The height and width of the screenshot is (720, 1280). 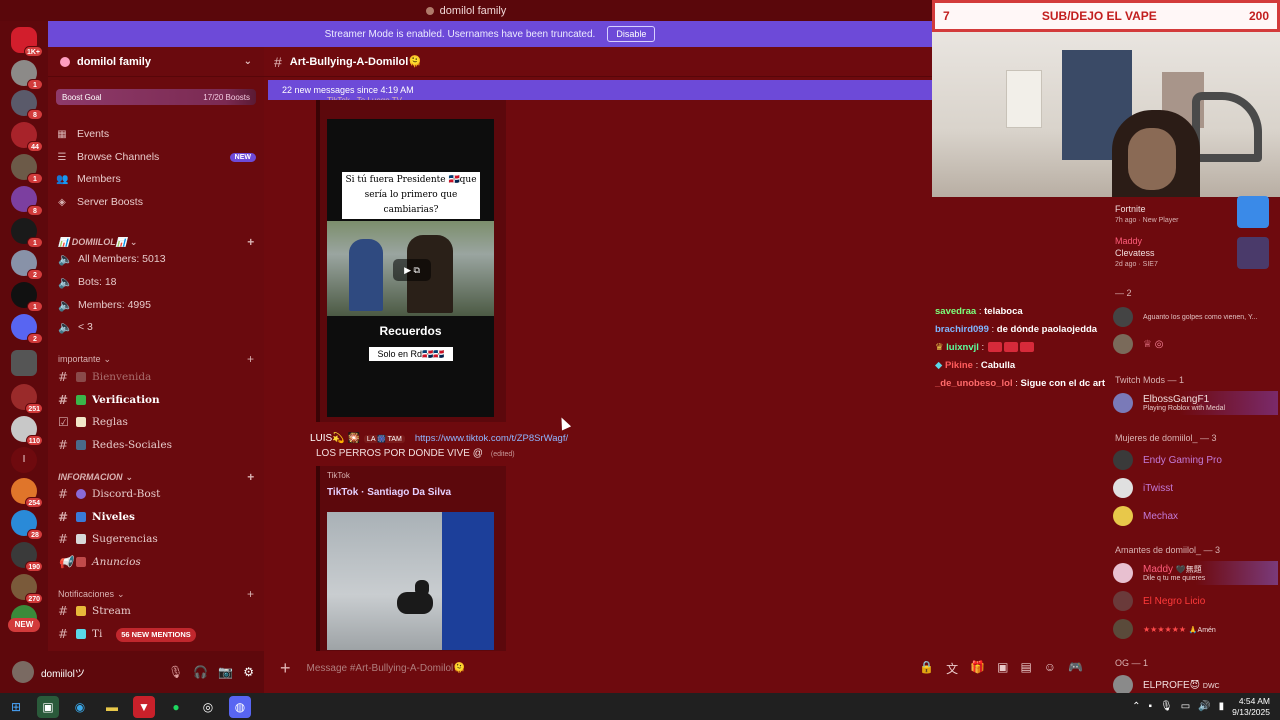 What do you see at coordinates (24, 625) in the screenshot?
I see `new-servers-pill: NEW` at bounding box center [24, 625].